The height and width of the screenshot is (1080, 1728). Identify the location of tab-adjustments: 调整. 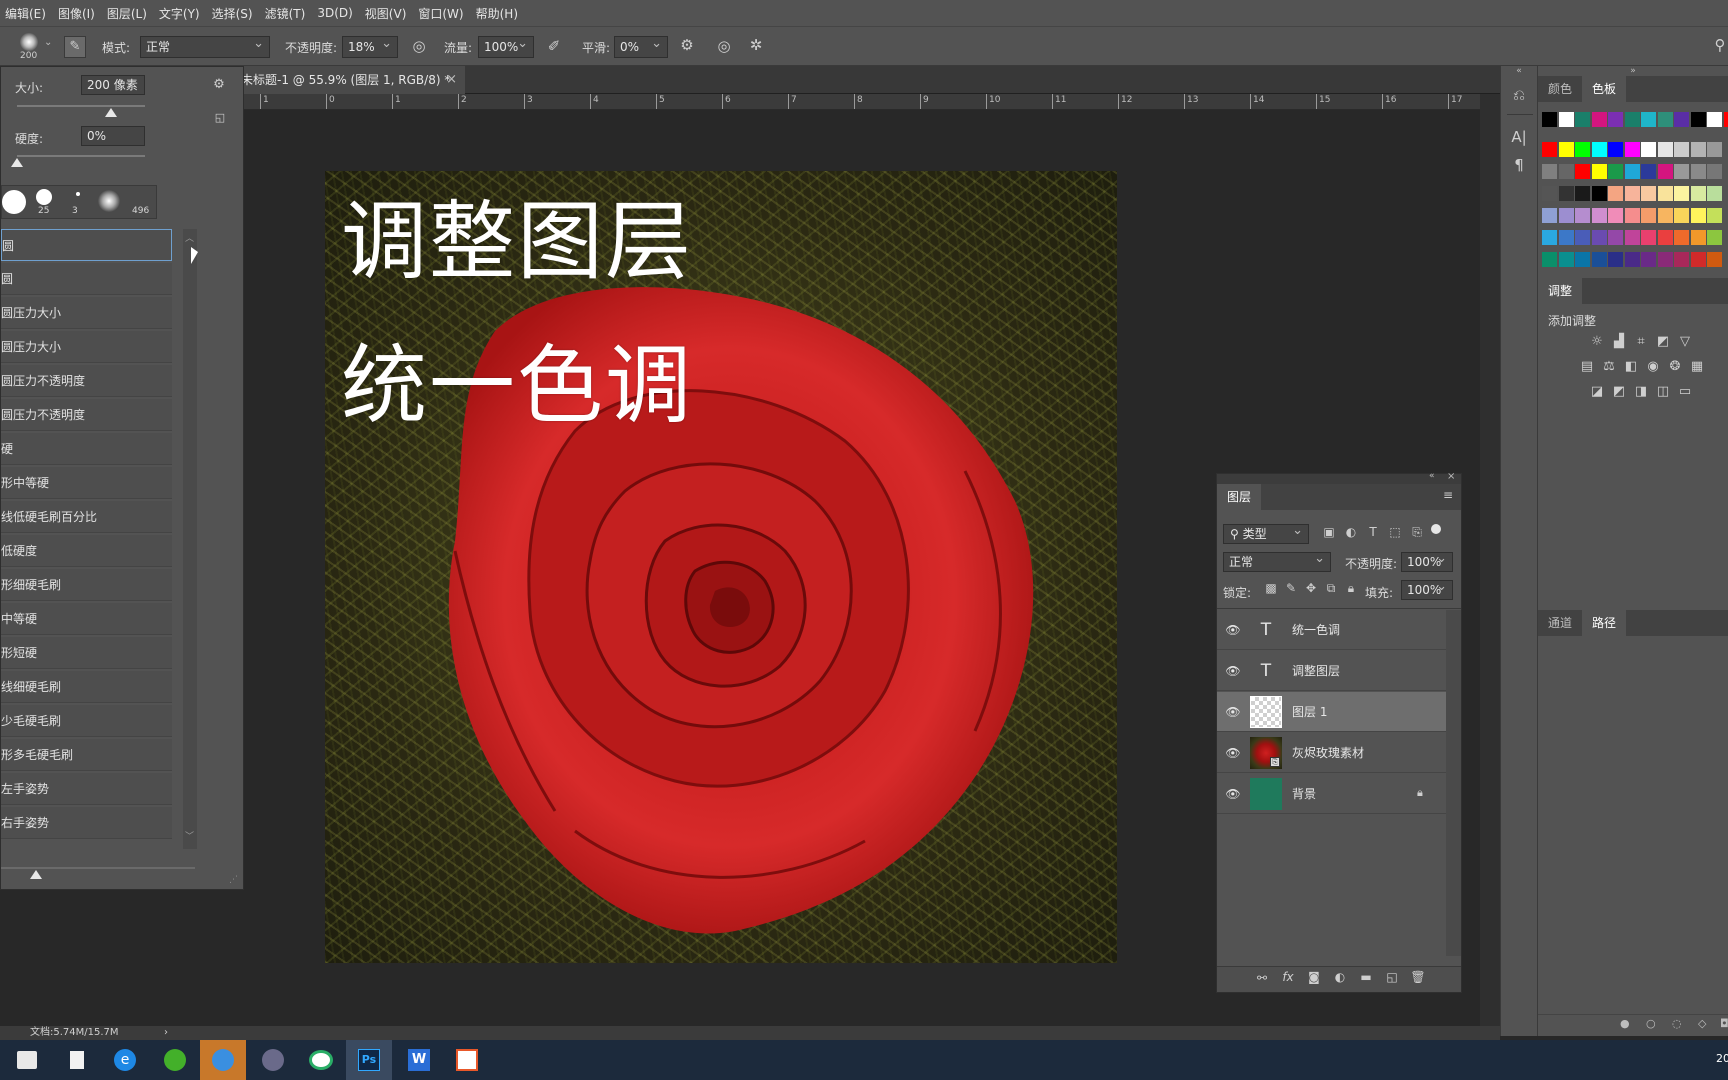
(1560, 291).